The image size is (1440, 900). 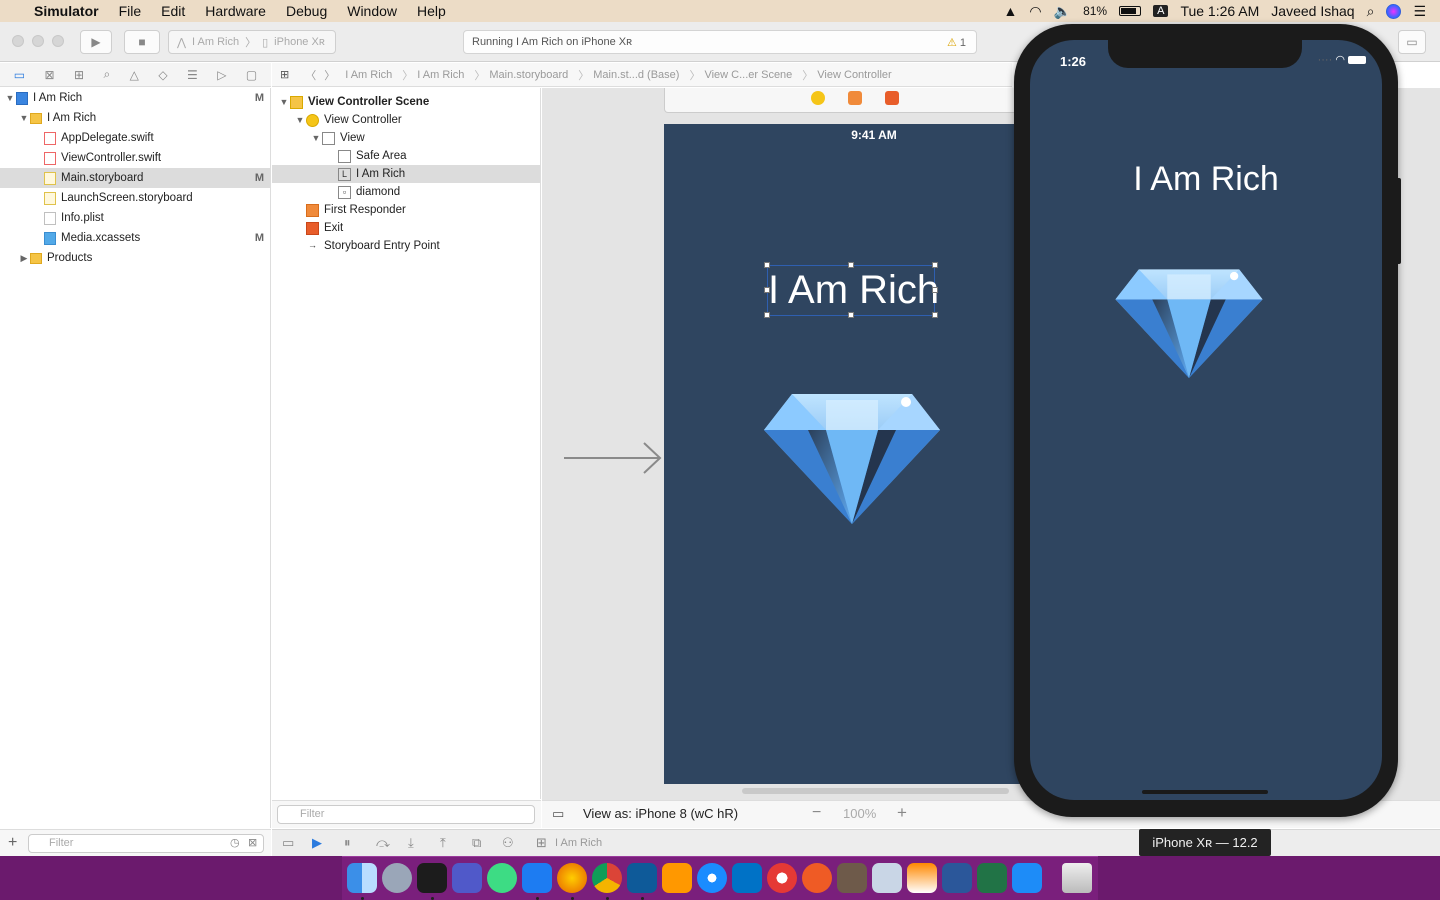 I want to click on breakpoint-navigator-icon: ▷, so click(x=221, y=75).